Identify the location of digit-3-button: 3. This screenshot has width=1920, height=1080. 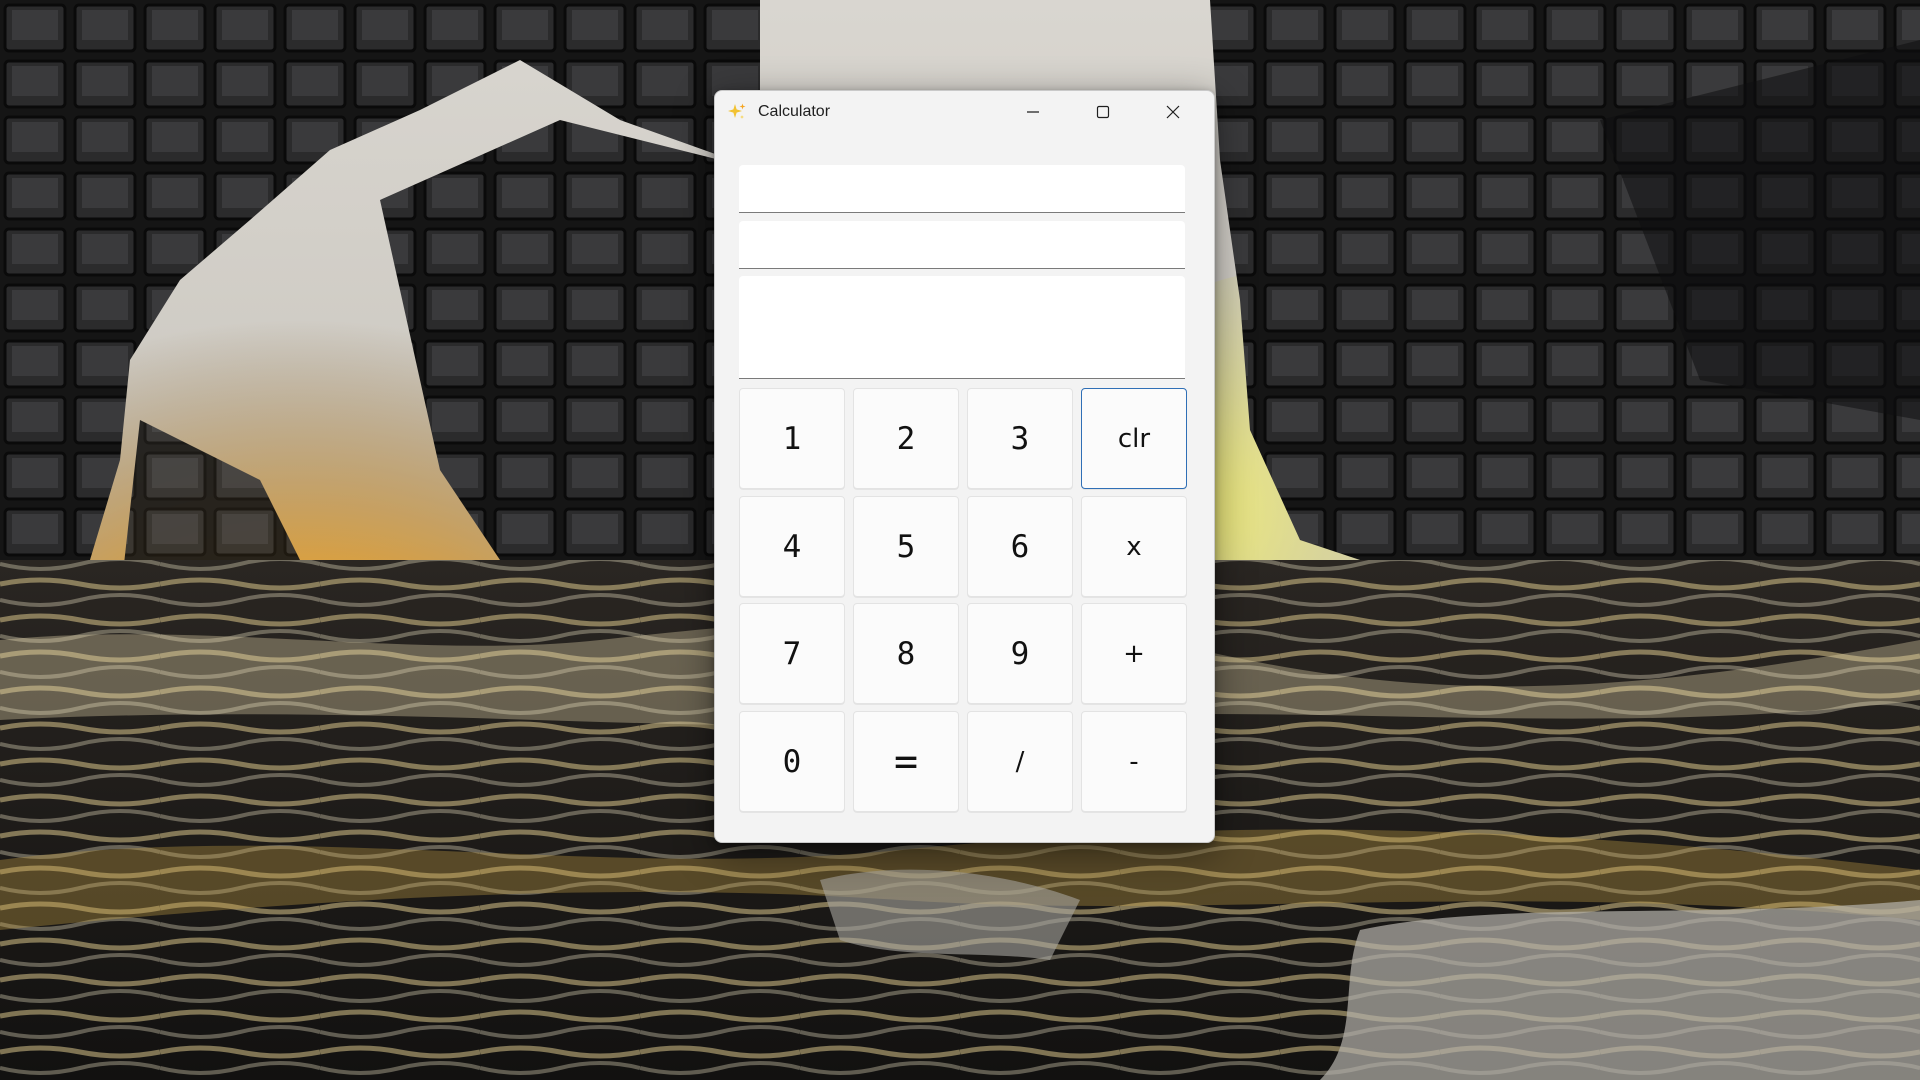
(1020, 438).